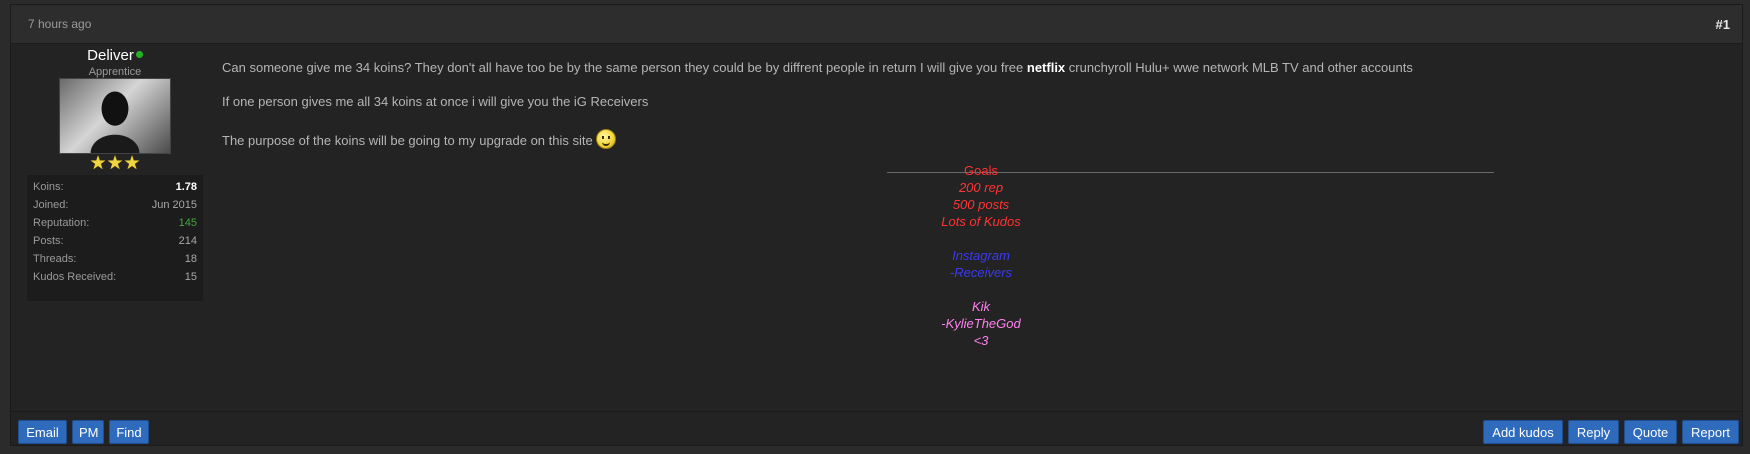 The image size is (1750, 454). I want to click on post-header: 7 hours ago #1, so click(876, 24).